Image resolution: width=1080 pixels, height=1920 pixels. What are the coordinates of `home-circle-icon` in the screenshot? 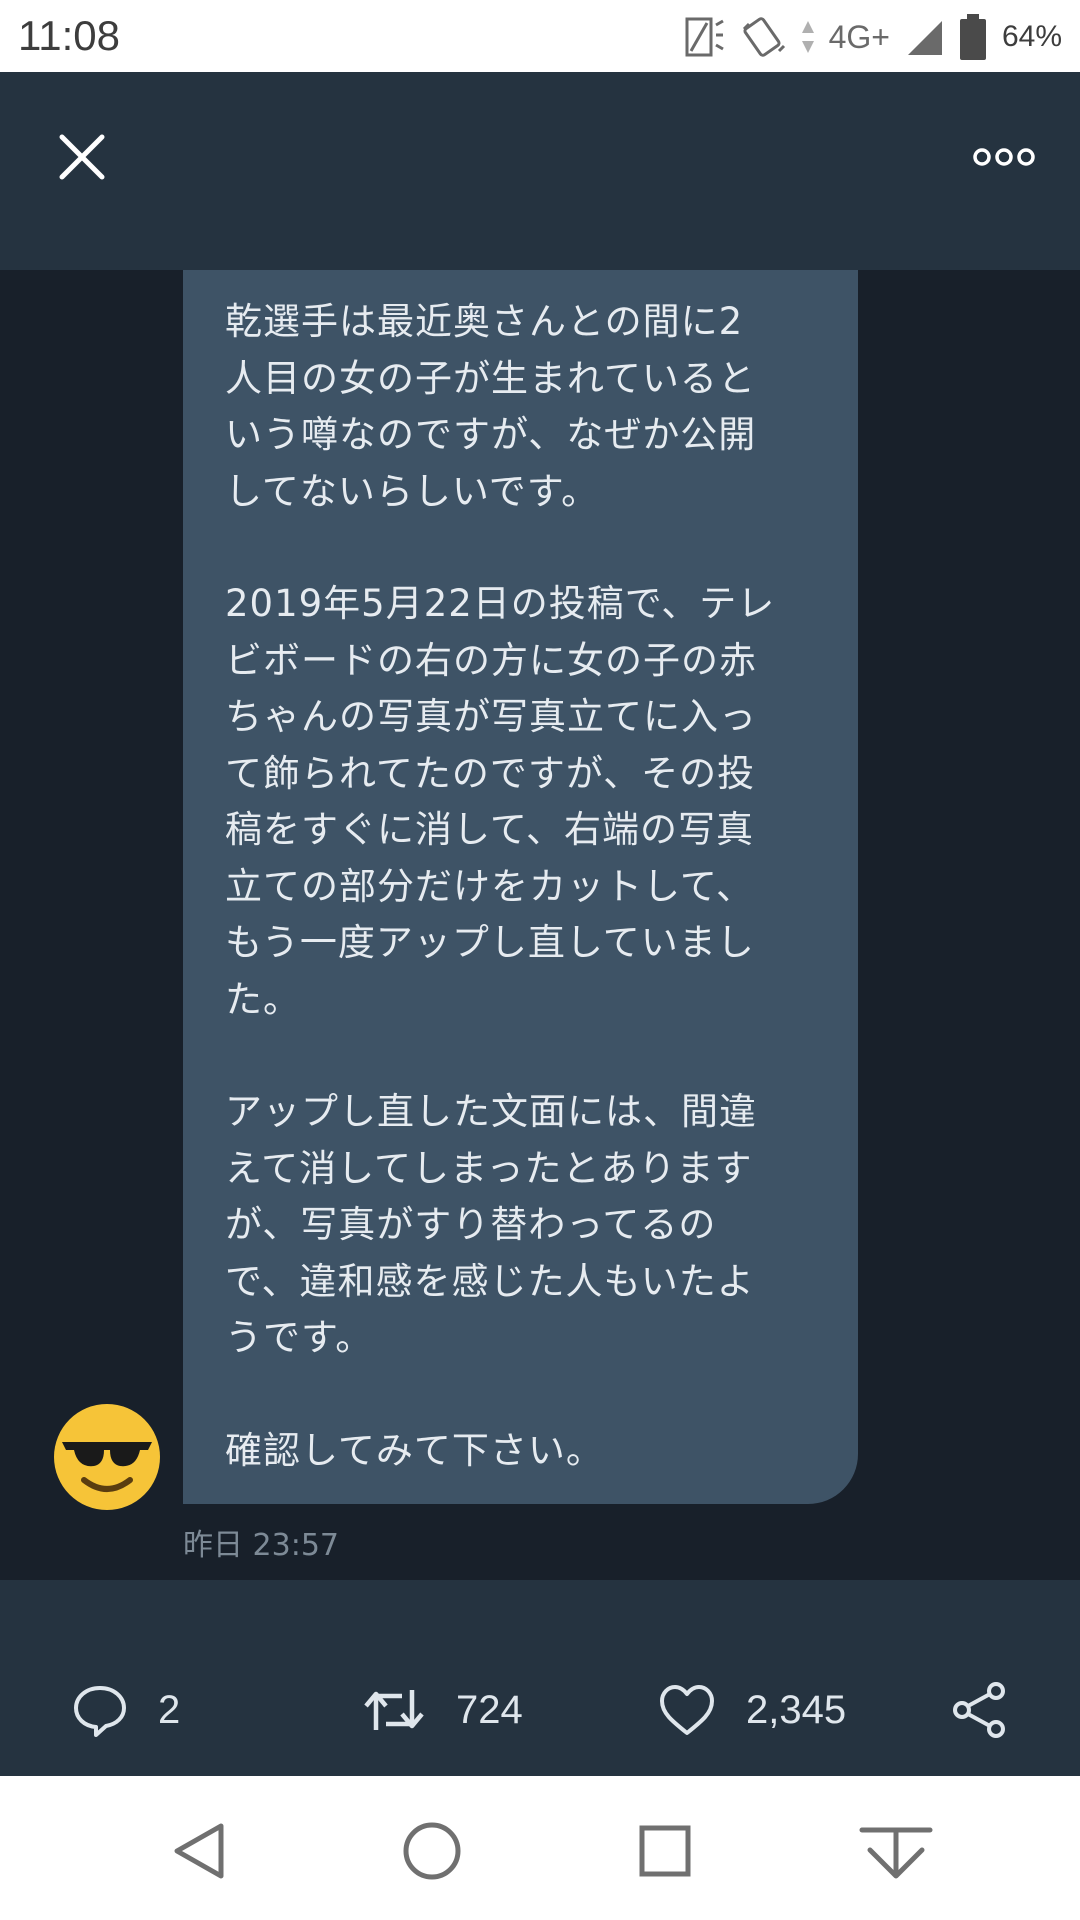 It's located at (432, 1851).